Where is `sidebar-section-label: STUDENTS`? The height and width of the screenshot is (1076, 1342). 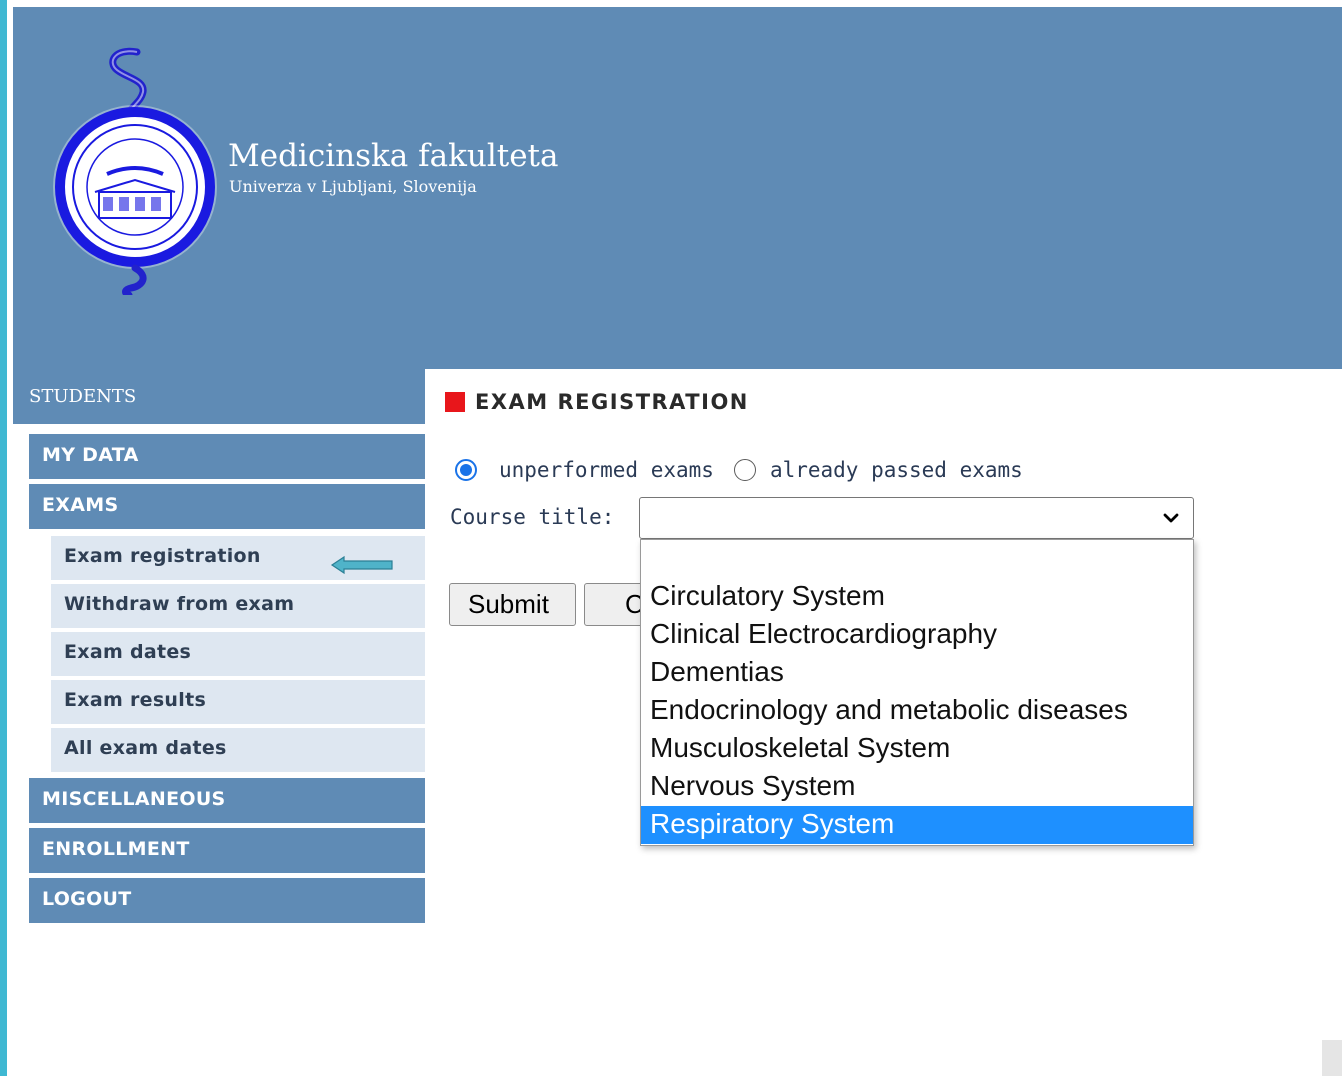 sidebar-section-label: STUDENTS is located at coordinates (83, 396).